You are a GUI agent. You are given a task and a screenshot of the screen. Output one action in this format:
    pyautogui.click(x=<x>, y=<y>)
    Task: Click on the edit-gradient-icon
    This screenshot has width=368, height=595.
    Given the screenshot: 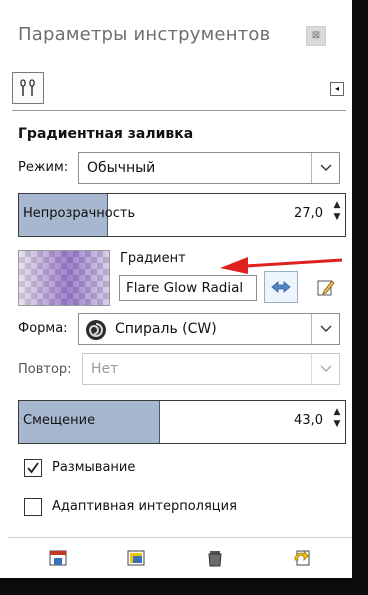 What is the action you would take?
    pyautogui.click(x=326, y=287)
    